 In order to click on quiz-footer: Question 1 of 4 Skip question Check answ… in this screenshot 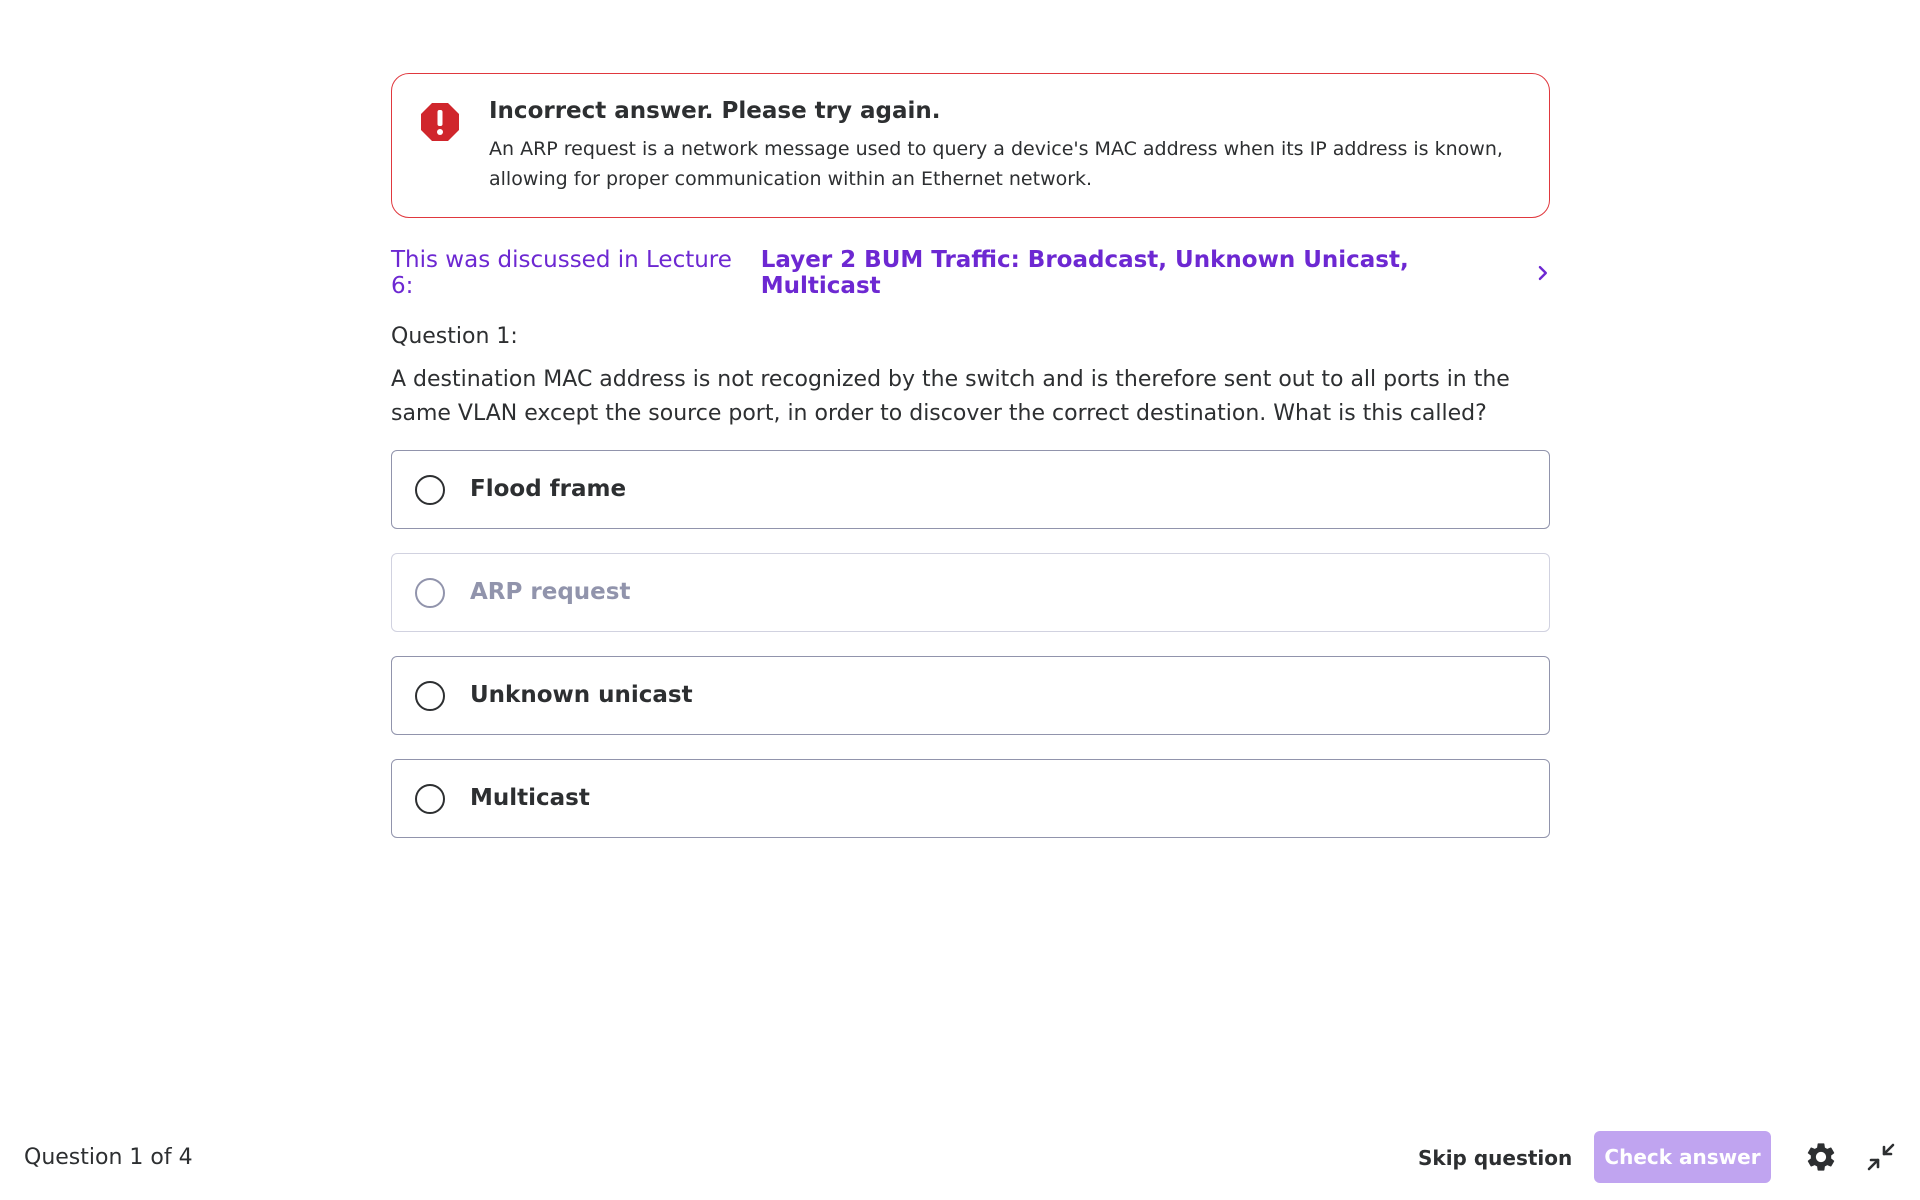, I will do `click(960, 1162)`.